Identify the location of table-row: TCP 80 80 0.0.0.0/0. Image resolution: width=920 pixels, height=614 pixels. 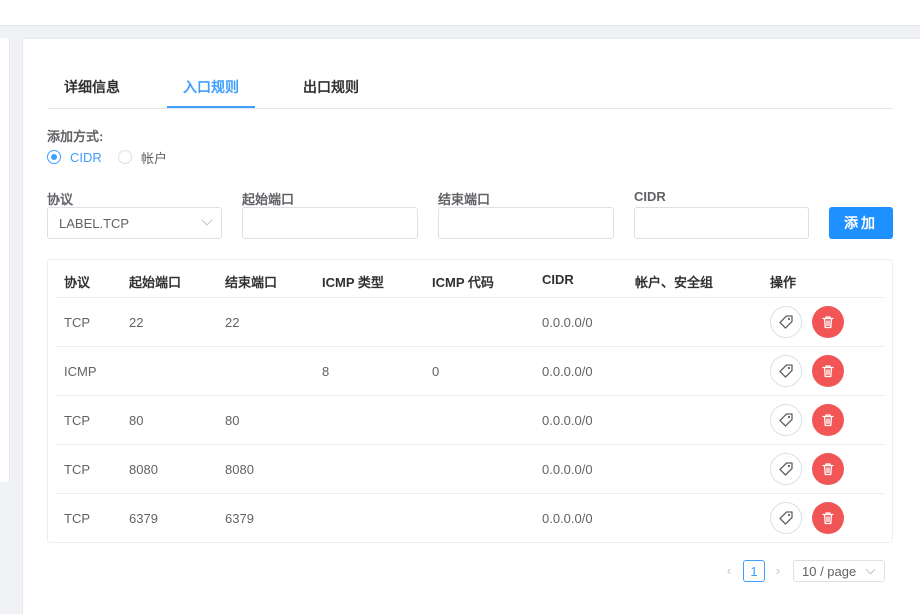
(470, 420).